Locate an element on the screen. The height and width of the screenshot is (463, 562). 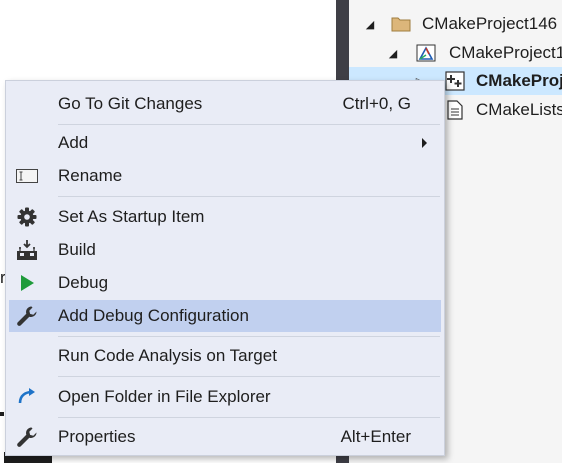
tree-item-label: CMakeProject1 is located at coordinates (505, 52).